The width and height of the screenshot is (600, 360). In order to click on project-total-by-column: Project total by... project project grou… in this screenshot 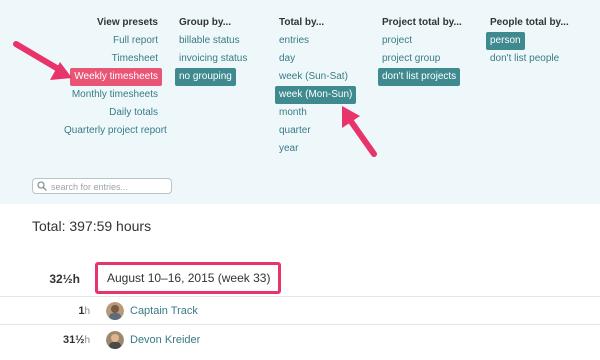, I will do `click(420, 50)`.